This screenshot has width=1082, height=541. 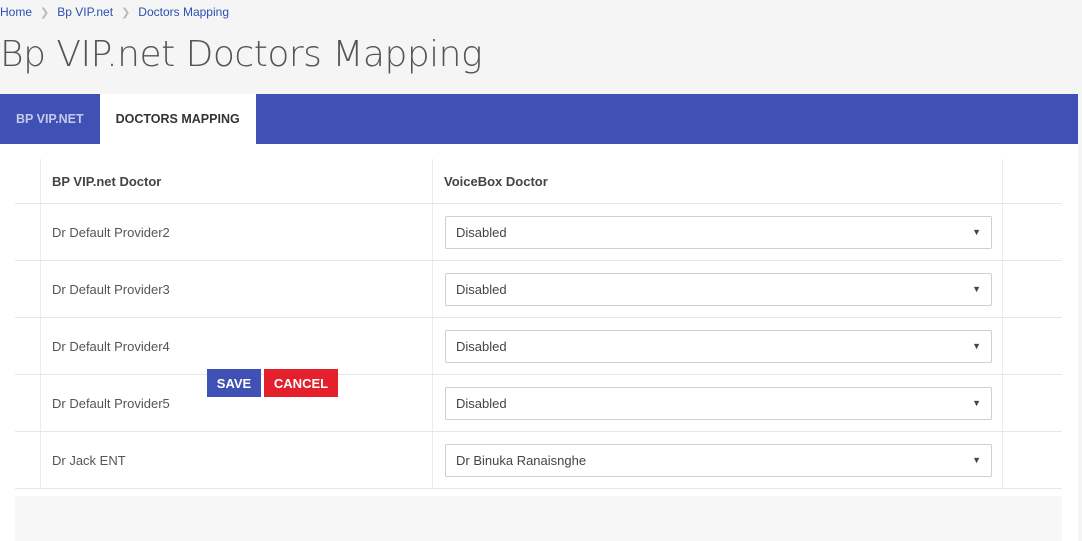 I want to click on cancel-button: CANCEL, so click(x=301, y=383).